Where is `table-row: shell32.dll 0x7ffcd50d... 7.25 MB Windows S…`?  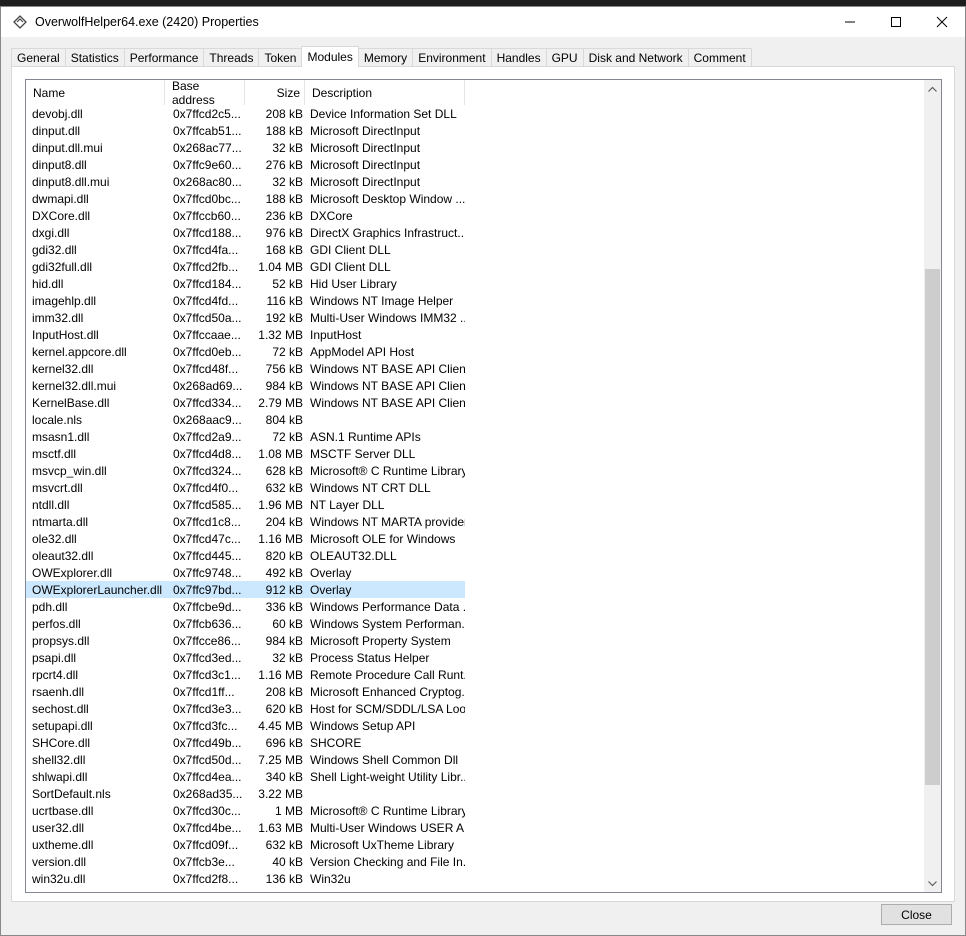
table-row: shell32.dll 0x7ffcd50d... 7.25 MB Windows S… is located at coordinates (245, 759).